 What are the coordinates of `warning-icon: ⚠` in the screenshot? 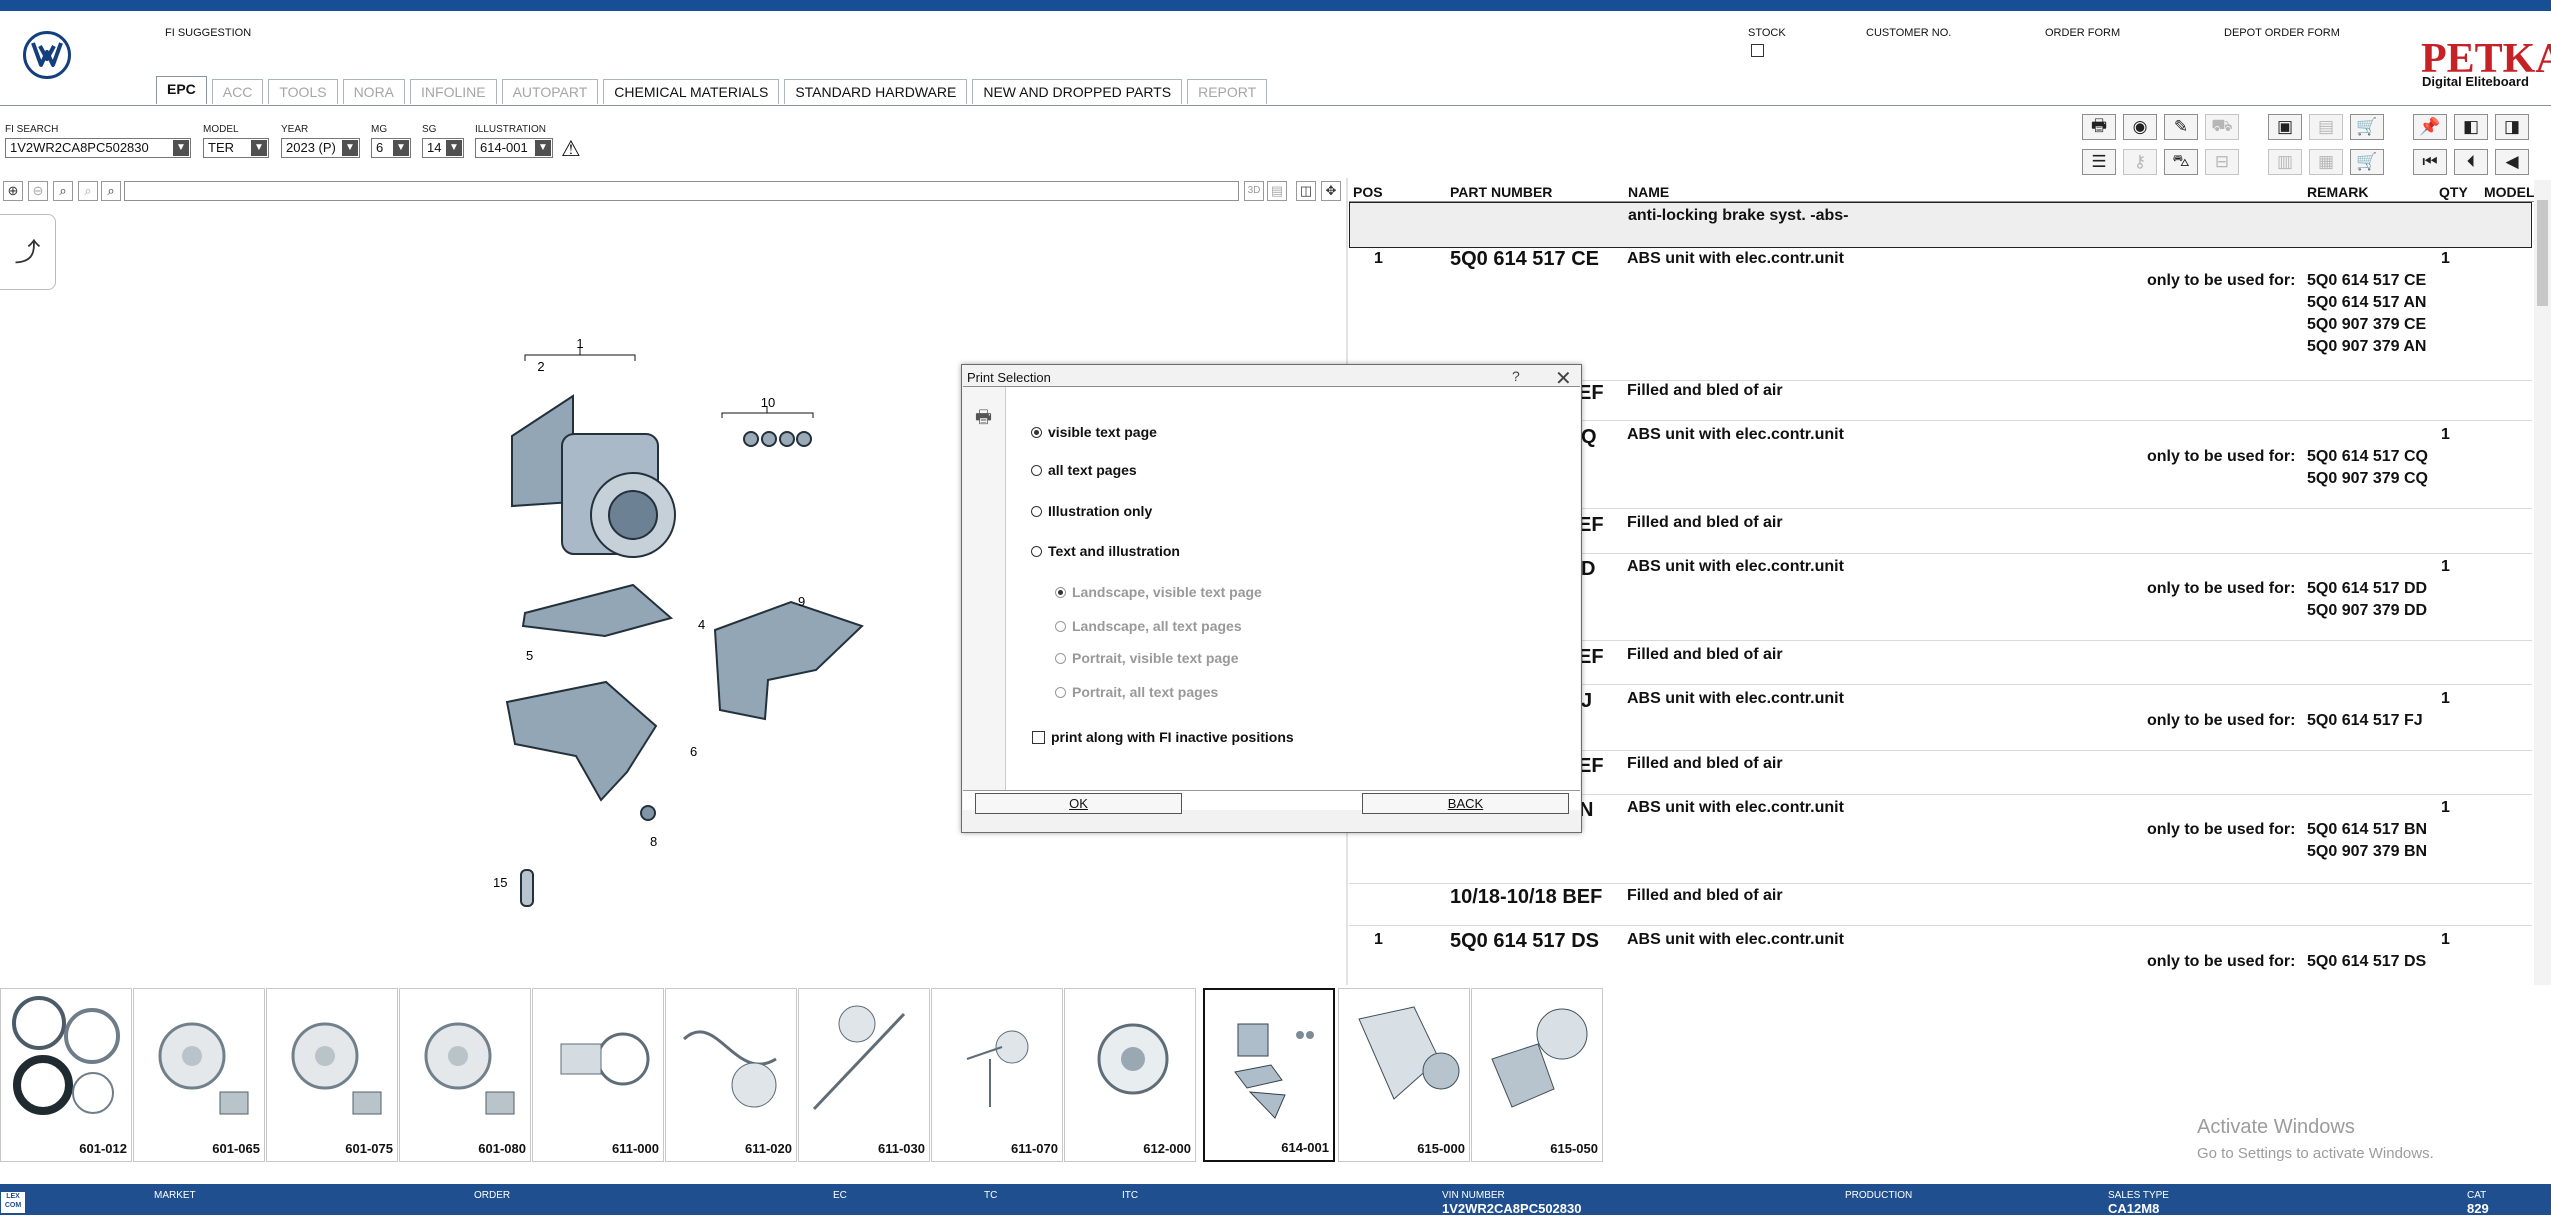 It's located at (571, 149).